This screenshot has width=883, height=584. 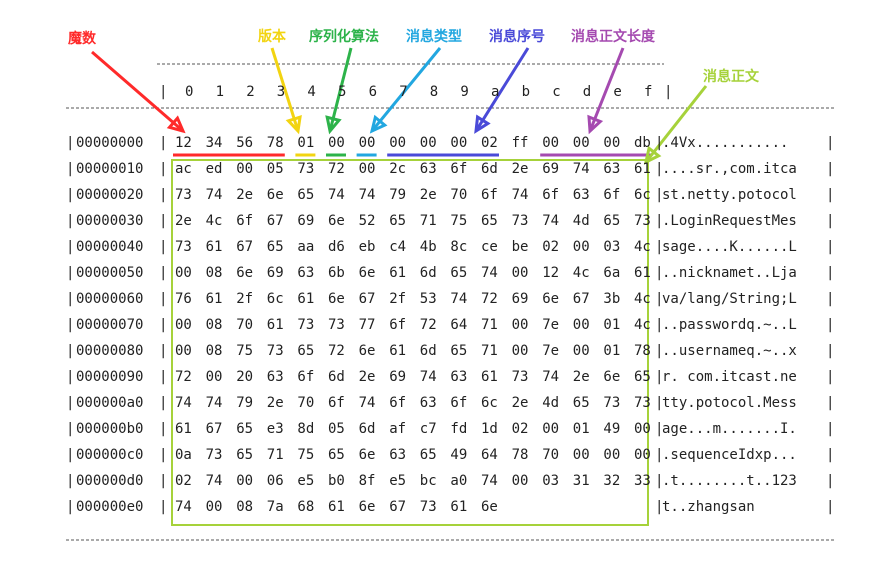 What do you see at coordinates (272, 37) in the screenshot?
I see `version-label: 版本` at bounding box center [272, 37].